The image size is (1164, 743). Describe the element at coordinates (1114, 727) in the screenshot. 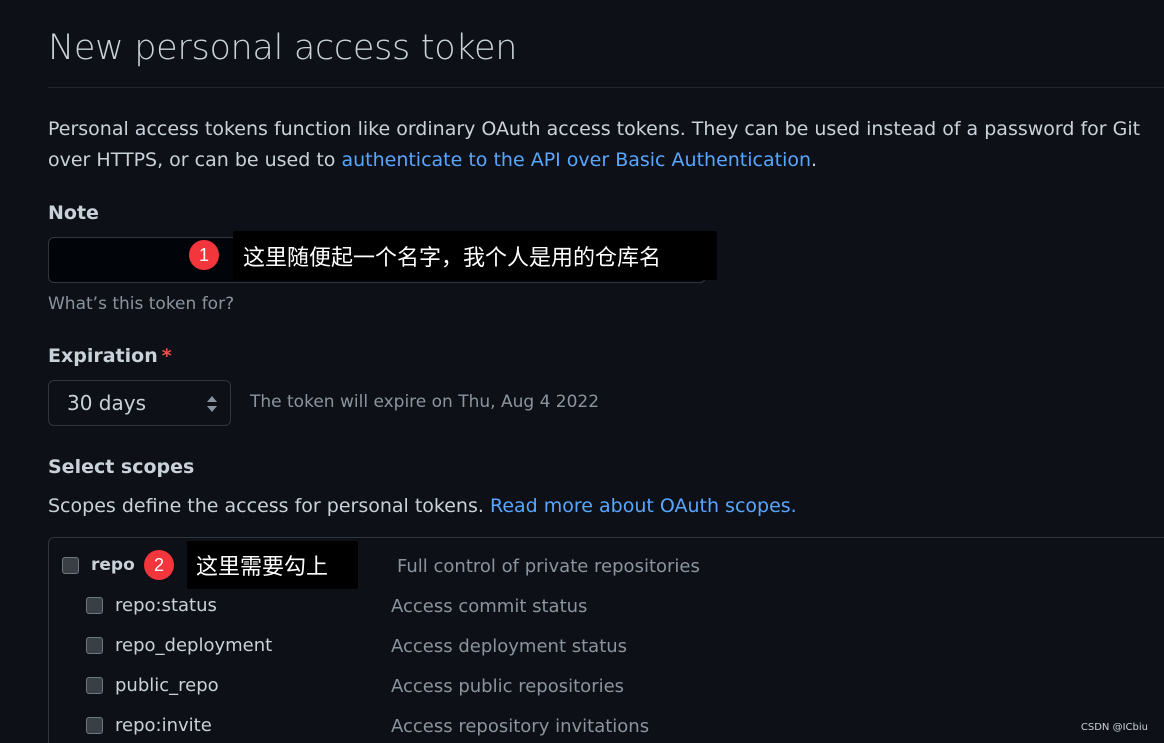

I see `watermark: CSDN @ICbiu` at that location.